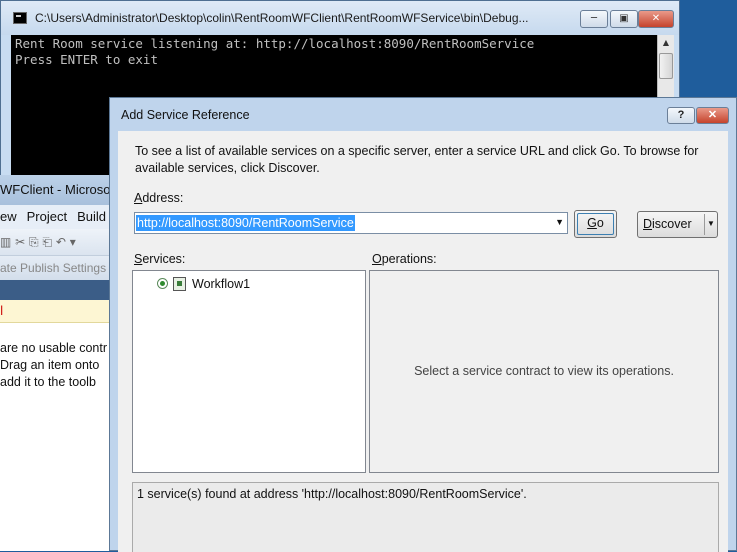  Describe the element at coordinates (56, 268) in the screenshot. I see `vs-publish-toolbar: ate Publish Settings` at that location.